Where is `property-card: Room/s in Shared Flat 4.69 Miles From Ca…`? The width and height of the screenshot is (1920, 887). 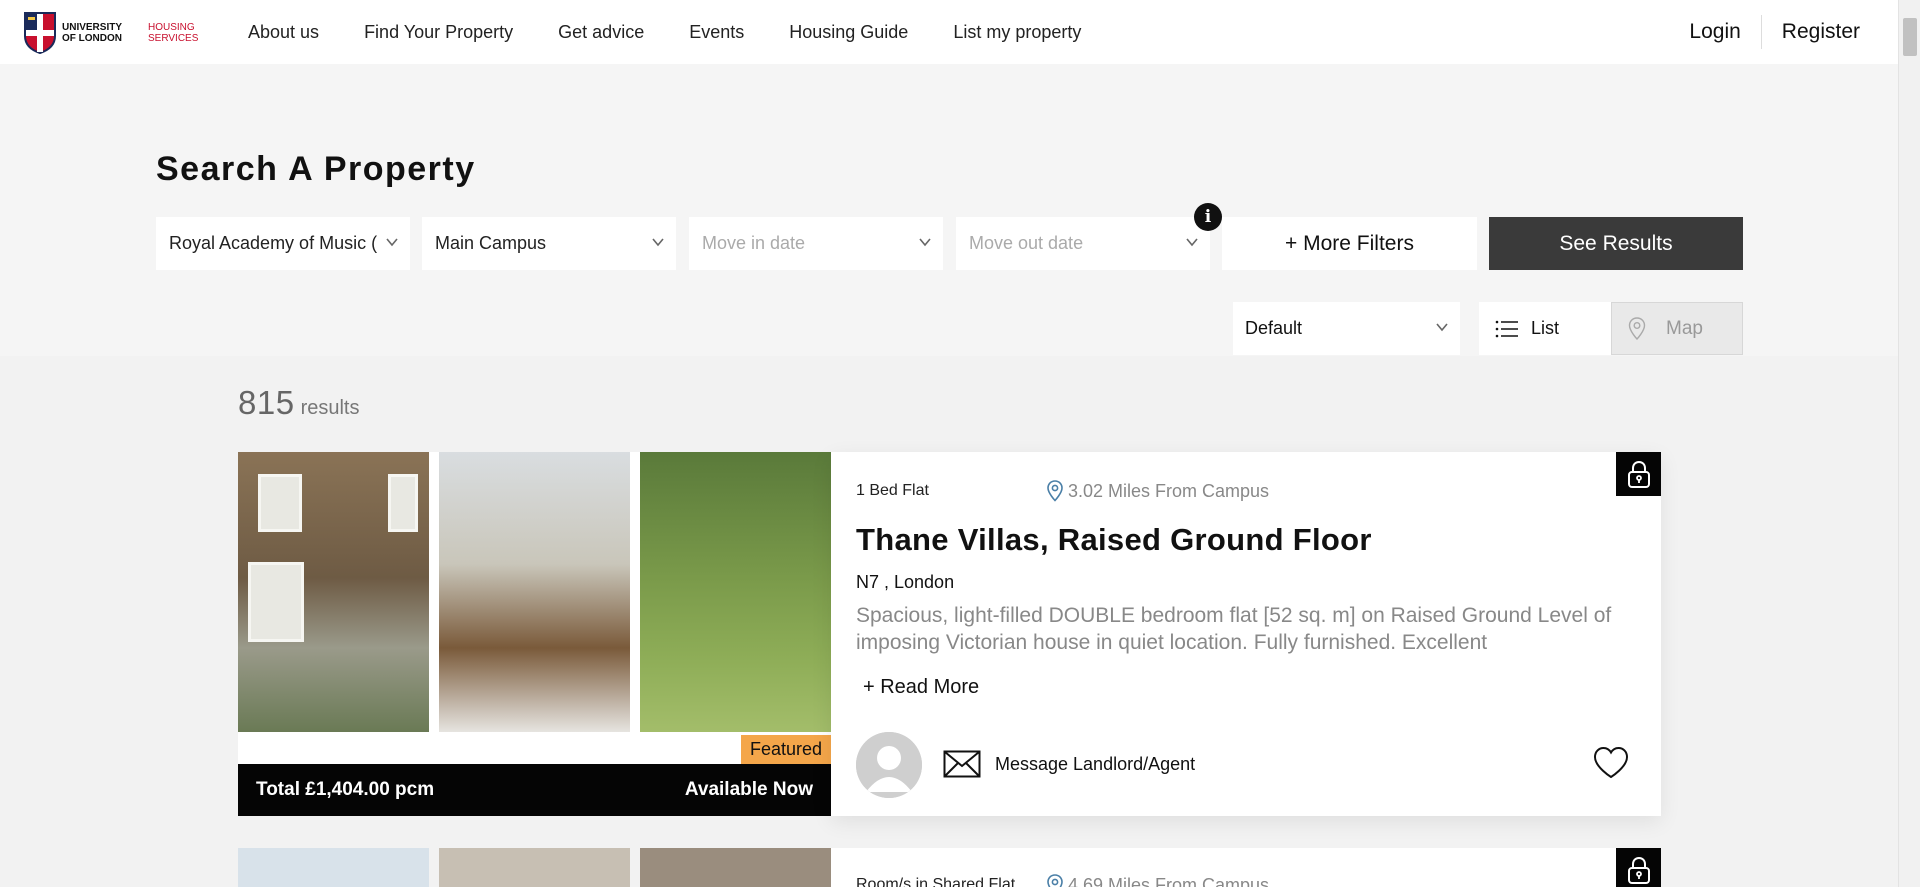 property-card: Room/s in Shared Flat 4.69 Miles From Ca… is located at coordinates (949, 867).